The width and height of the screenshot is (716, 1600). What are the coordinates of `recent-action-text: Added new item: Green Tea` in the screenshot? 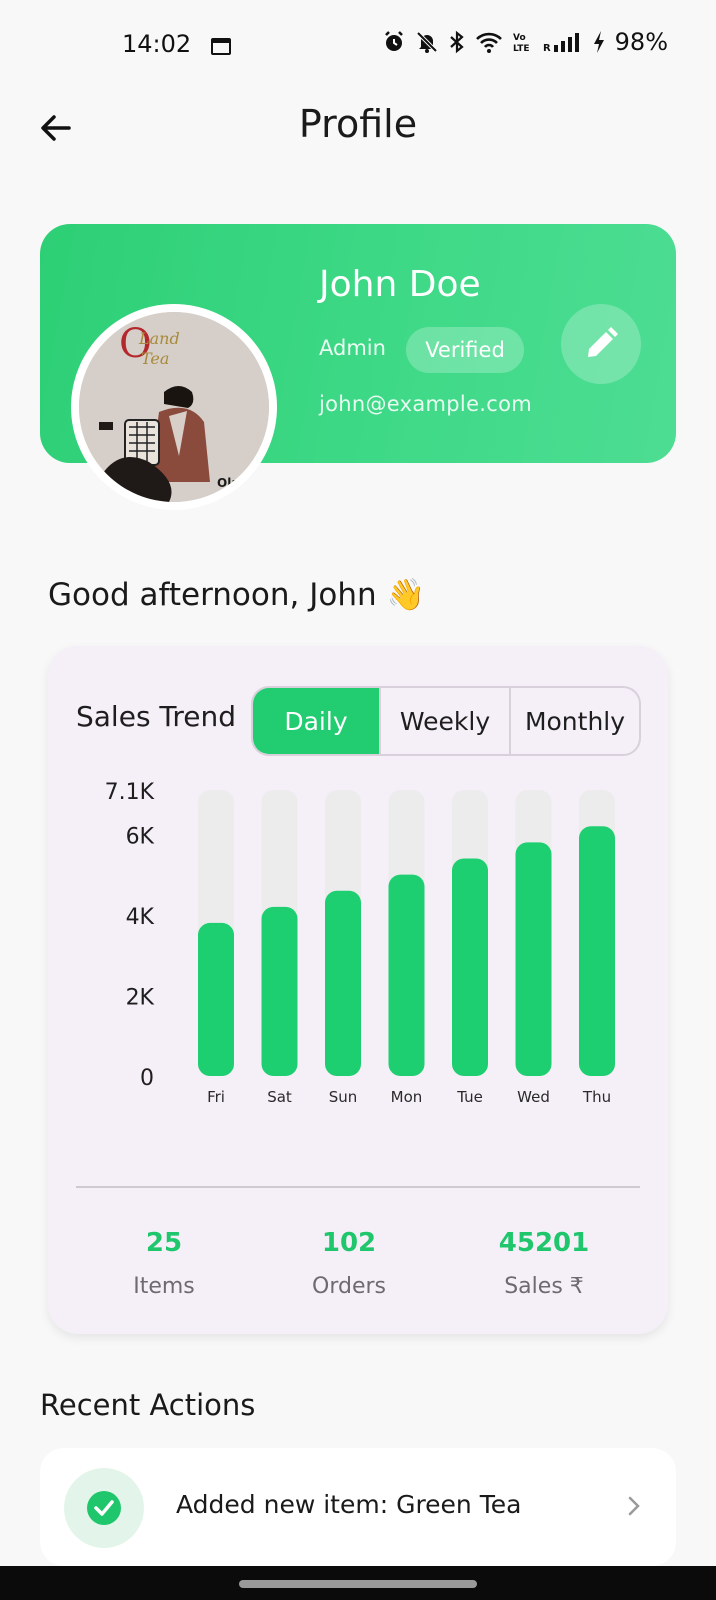 It's located at (349, 1504).